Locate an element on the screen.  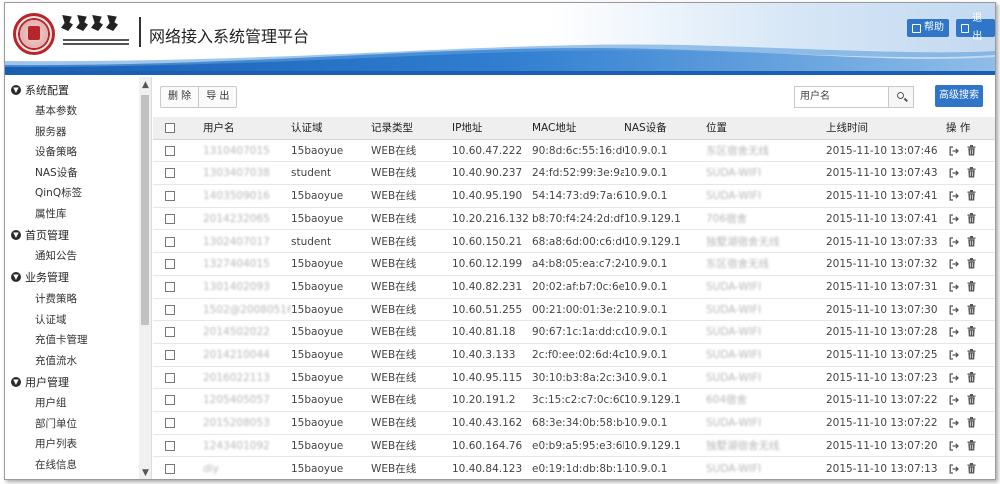
sidebar-group-system-config: ▼ 系统配置 is located at coordinates (40, 90).